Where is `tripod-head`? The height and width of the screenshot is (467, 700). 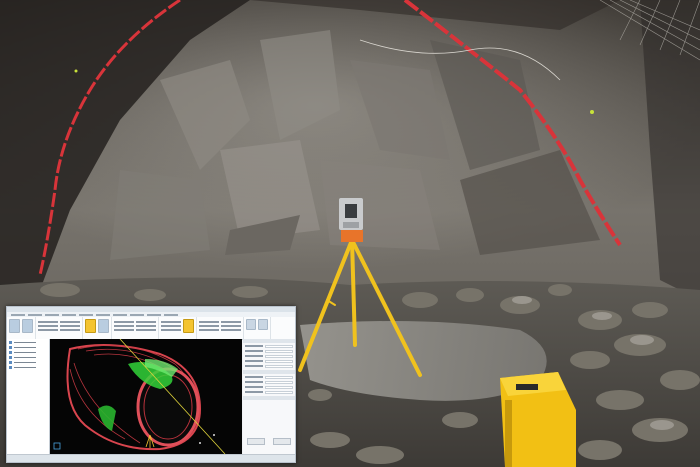
tripod-head is located at coordinates (352, 236).